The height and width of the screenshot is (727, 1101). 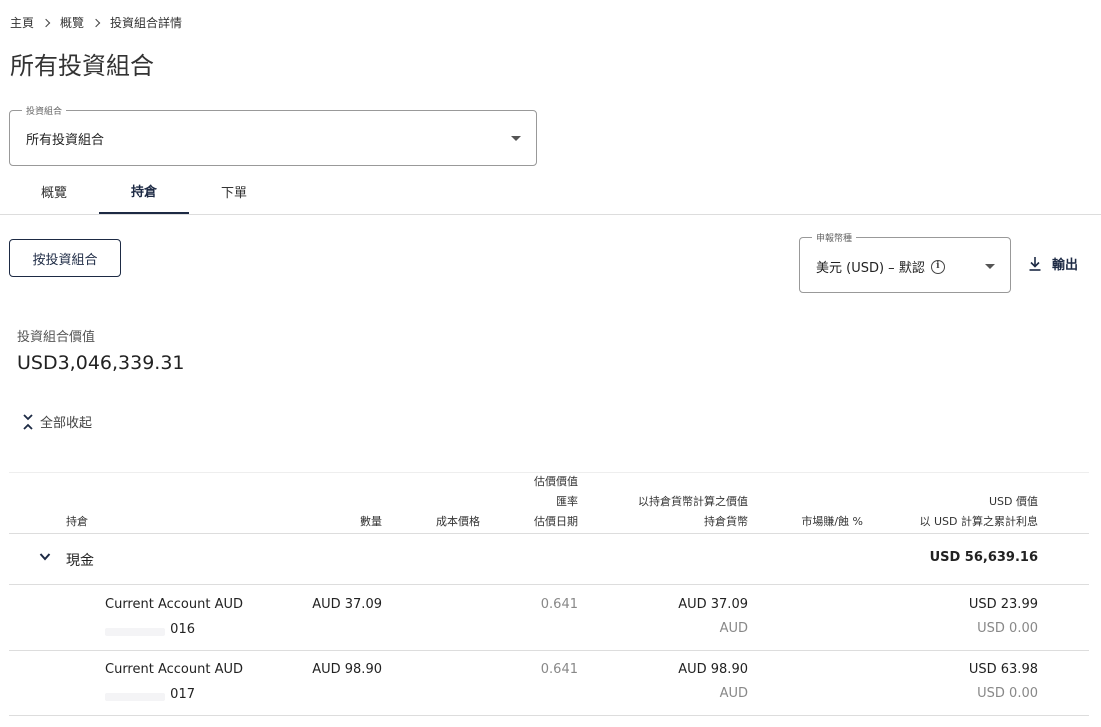 I want to click on breadcrumb-home: 主頁, so click(x=22, y=22).